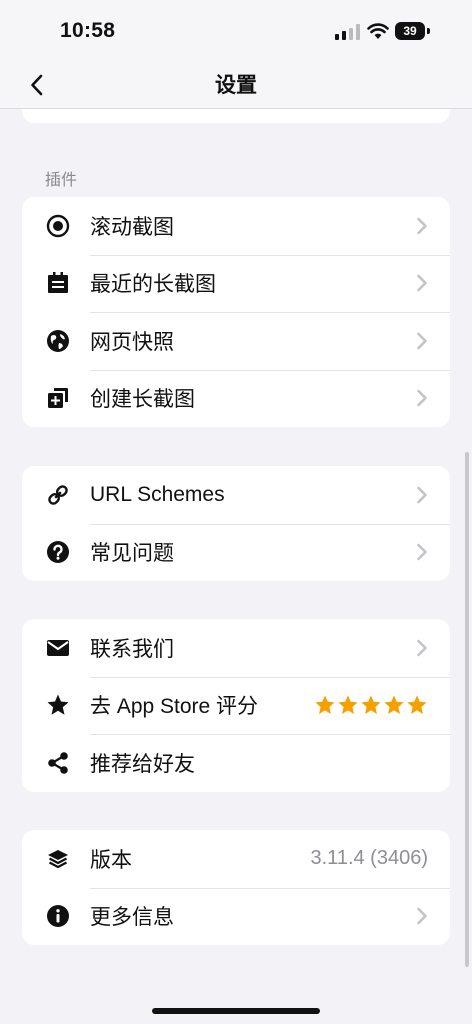 The height and width of the screenshot is (1024, 472). I want to click on calendar-icon, so click(58, 283).